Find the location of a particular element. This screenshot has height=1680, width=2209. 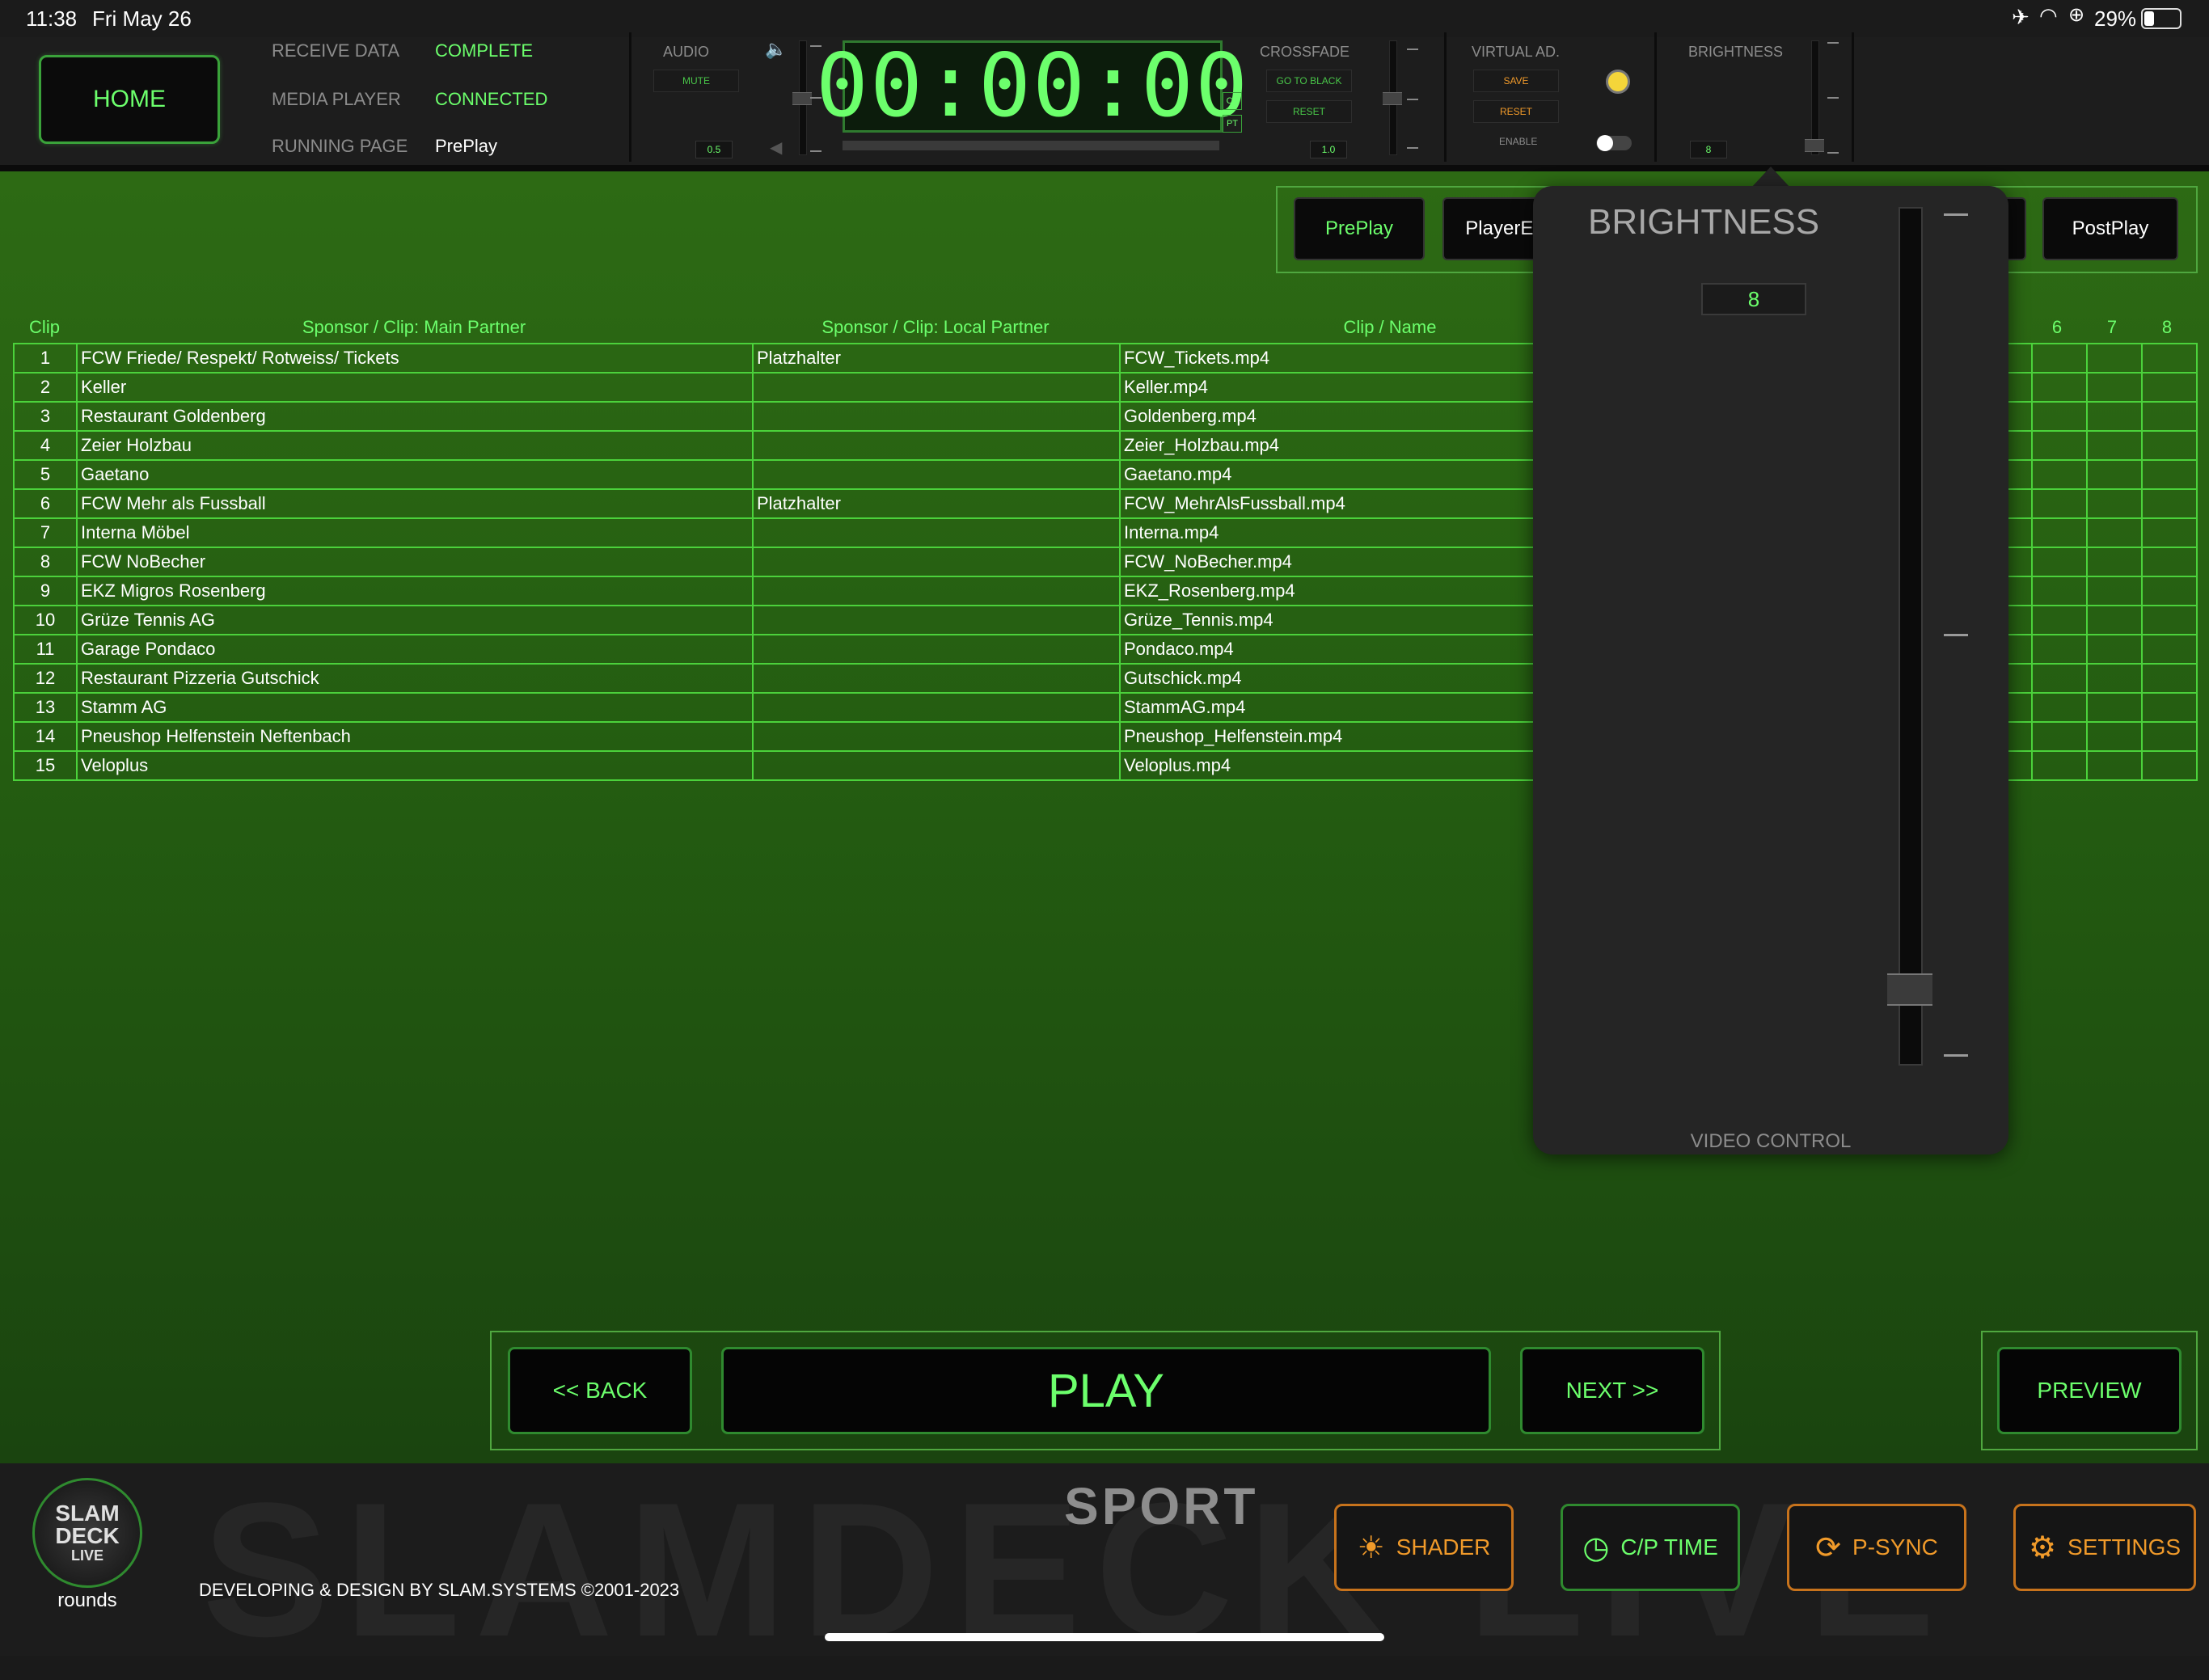

main-partner-cell: Gaetano is located at coordinates (415, 475).